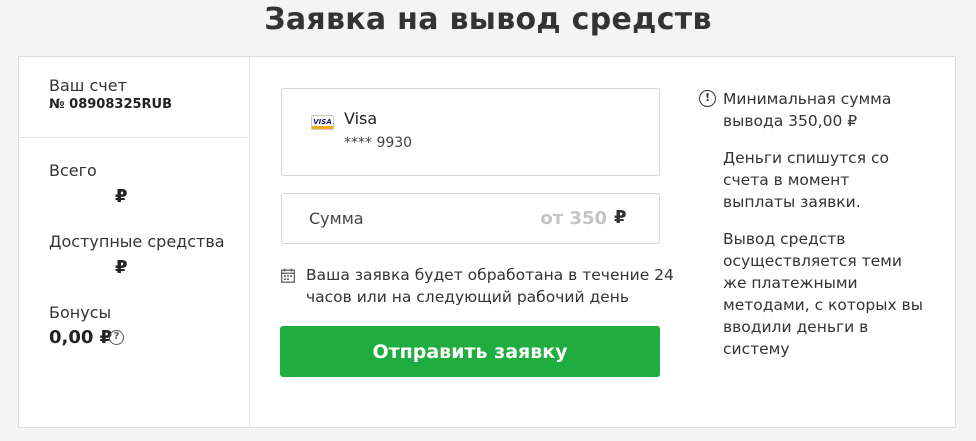 The height and width of the screenshot is (441, 976). What do you see at coordinates (620, 217) in the screenshot?
I see `amount-currency: ₽` at bounding box center [620, 217].